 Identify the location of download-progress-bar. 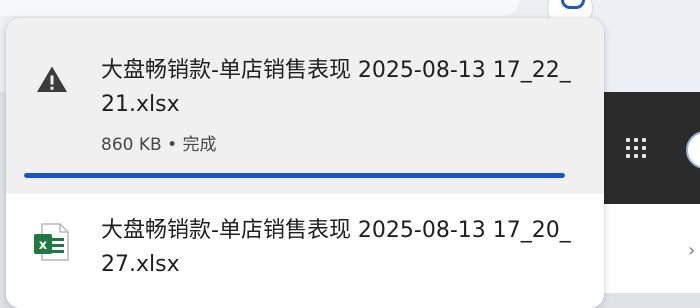
(294, 175).